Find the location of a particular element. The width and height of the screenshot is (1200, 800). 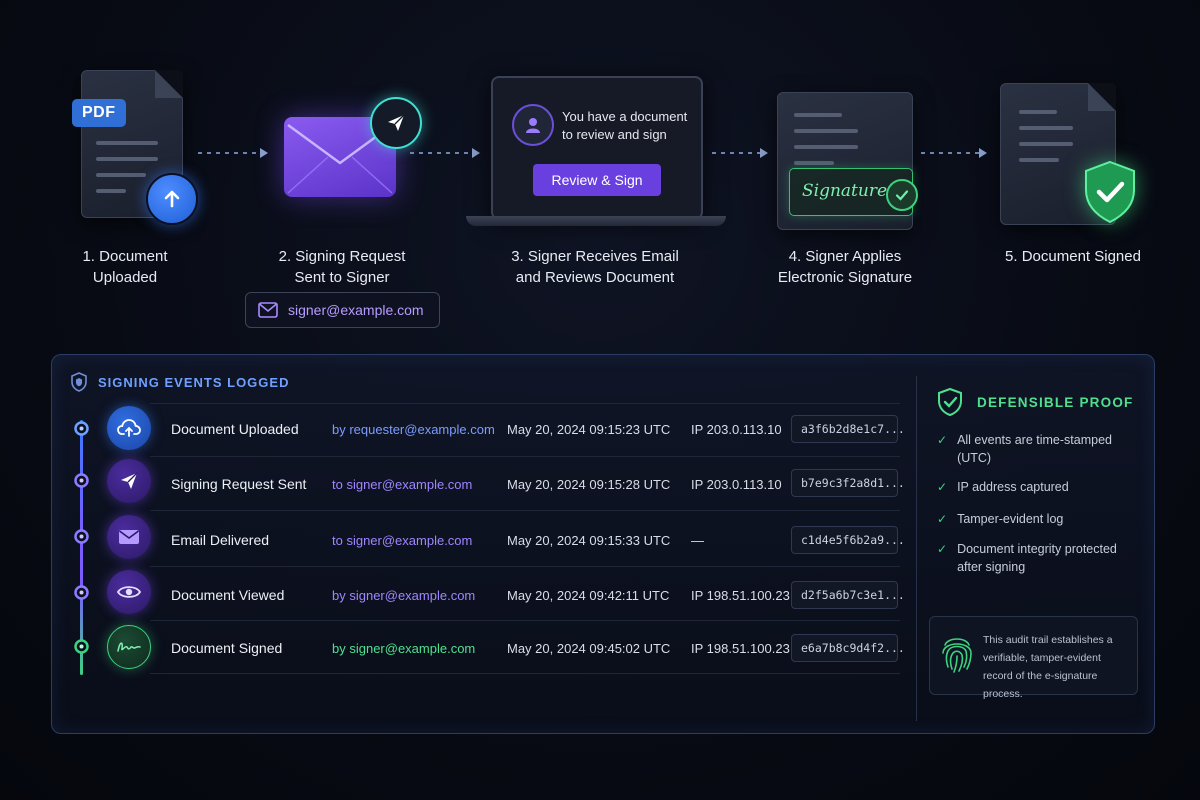

event-actor: by requester@example.com is located at coordinates (413, 429).